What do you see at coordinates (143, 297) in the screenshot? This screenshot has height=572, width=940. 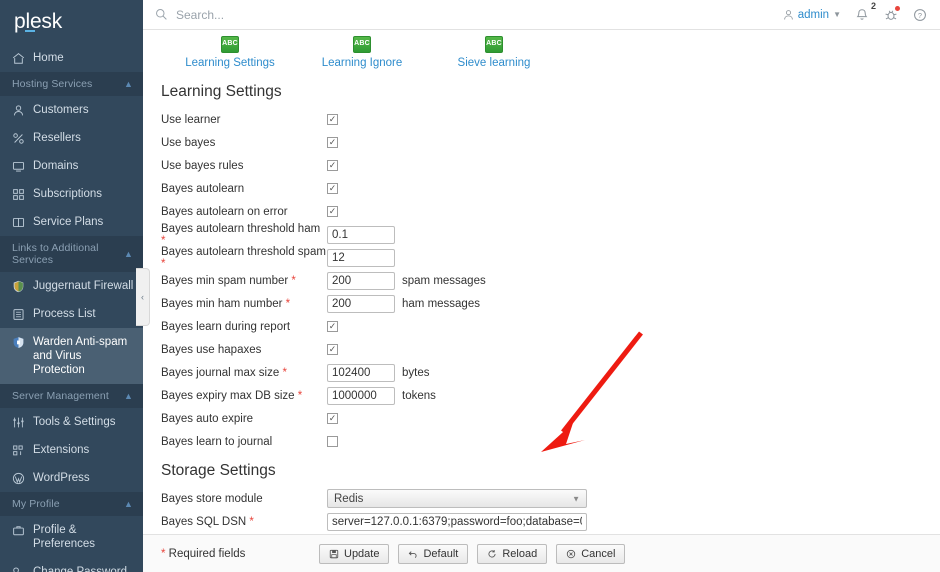 I see `sidebar-collapse-handle: ‹` at bounding box center [143, 297].